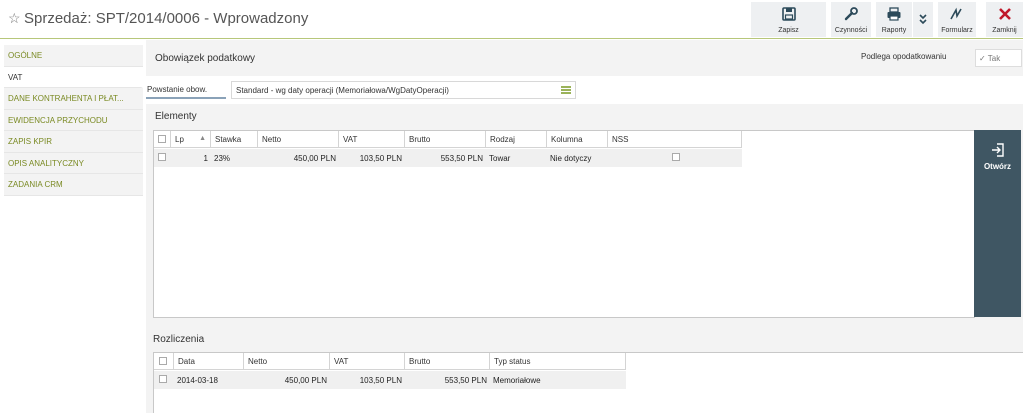 The image size is (1023, 413). Describe the element at coordinates (1004, 14) in the screenshot. I see `close-icon` at that location.